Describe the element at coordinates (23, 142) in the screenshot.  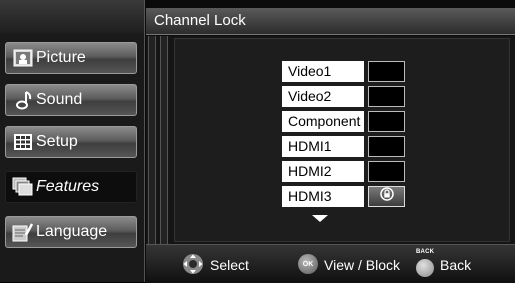
I see `setup-icon` at that location.